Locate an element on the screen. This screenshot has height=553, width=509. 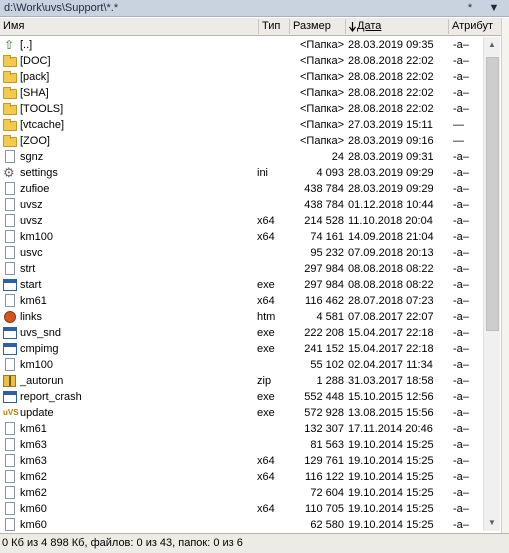
scroll-down-arrow: ▼ is located at coordinates (492, 523).